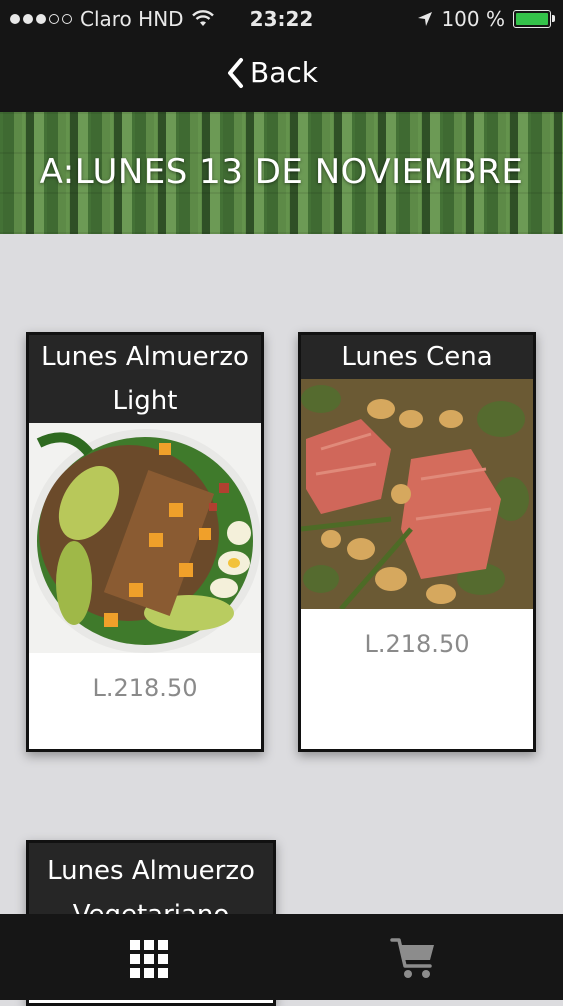 The height and width of the screenshot is (1006, 563). Describe the element at coordinates (281, 19) in the screenshot. I see `status-bar: Claro HND 23:22 100 %` at that location.